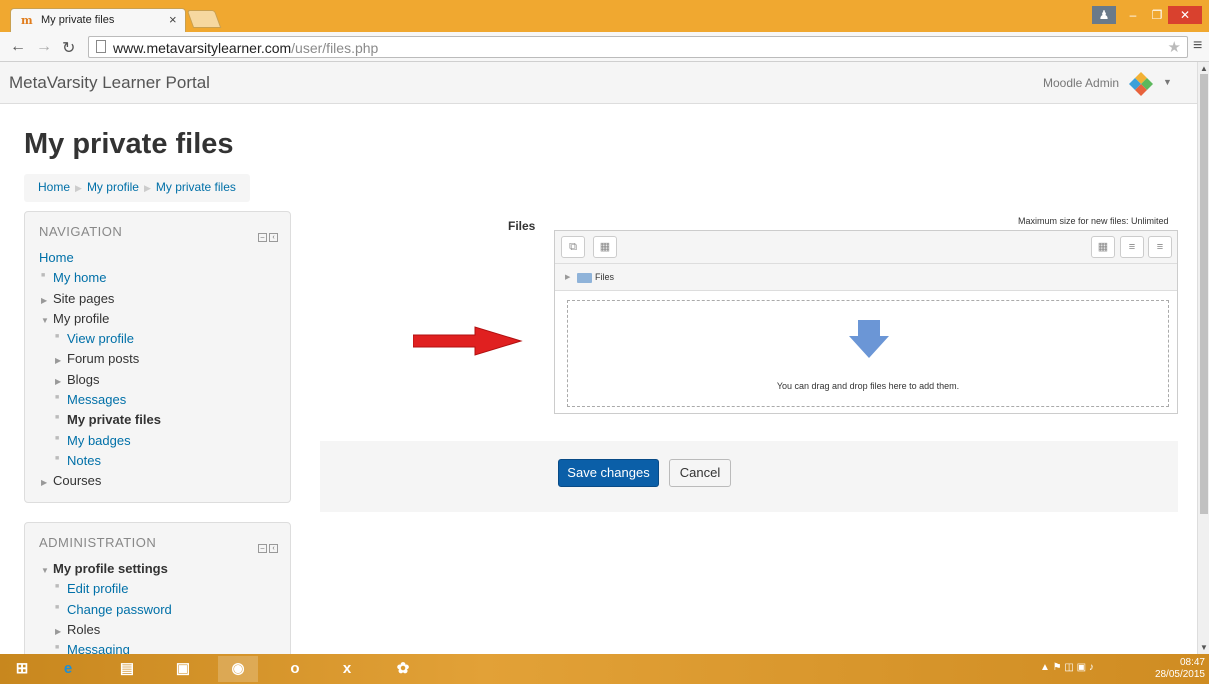 Image resolution: width=1209 pixels, height=684 pixels. Describe the element at coordinates (295, 669) in the screenshot. I see `outlook-icon: o` at that location.